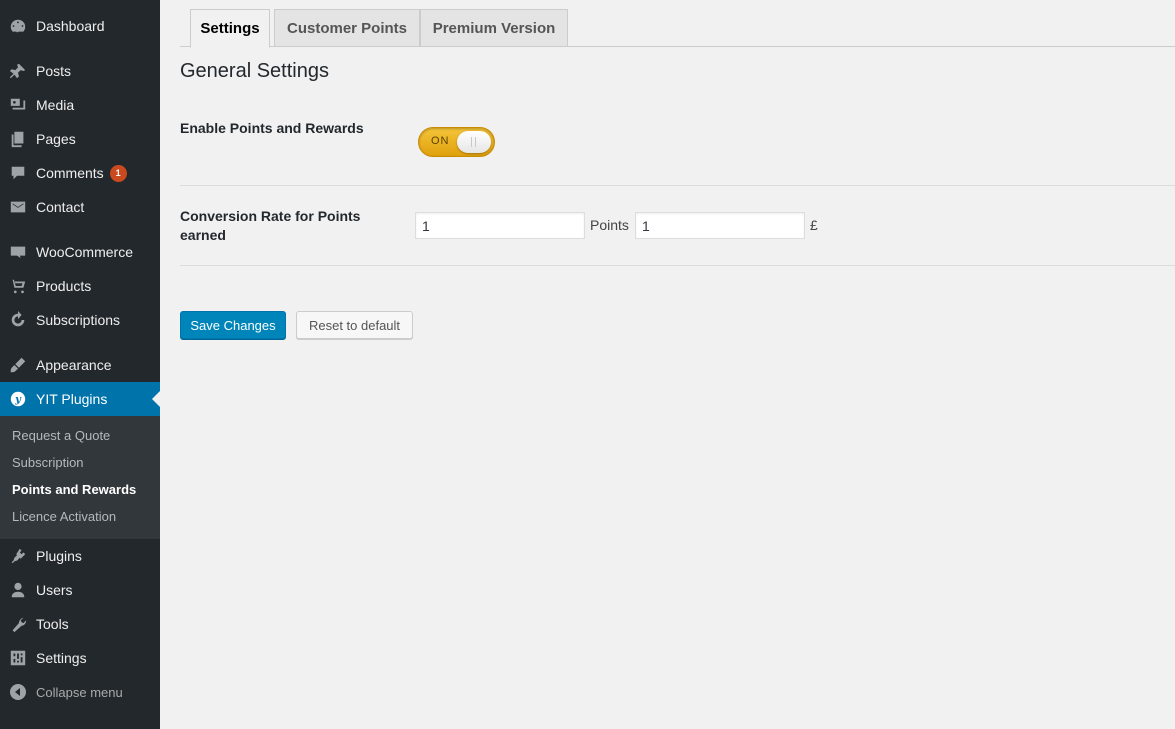 This screenshot has width=1175, height=729. What do you see at coordinates (18, 658) in the screenshot?
I see `sliders-icon` at bounding box center [18, 658].